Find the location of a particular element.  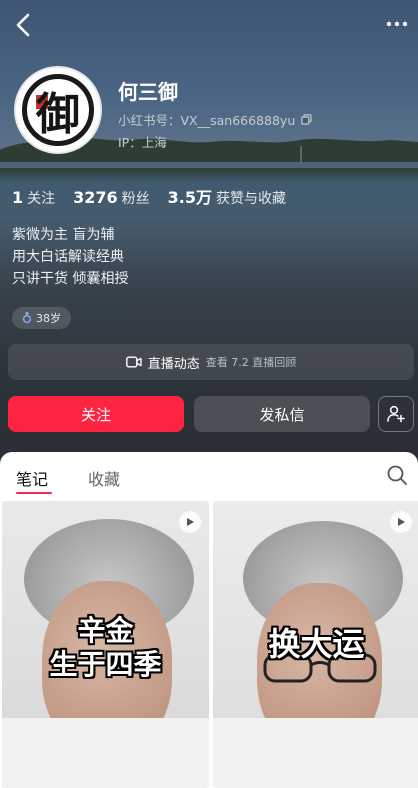

profile-id-row: 小红书号：VX__san666888yu is located at coordinates (215, 119).